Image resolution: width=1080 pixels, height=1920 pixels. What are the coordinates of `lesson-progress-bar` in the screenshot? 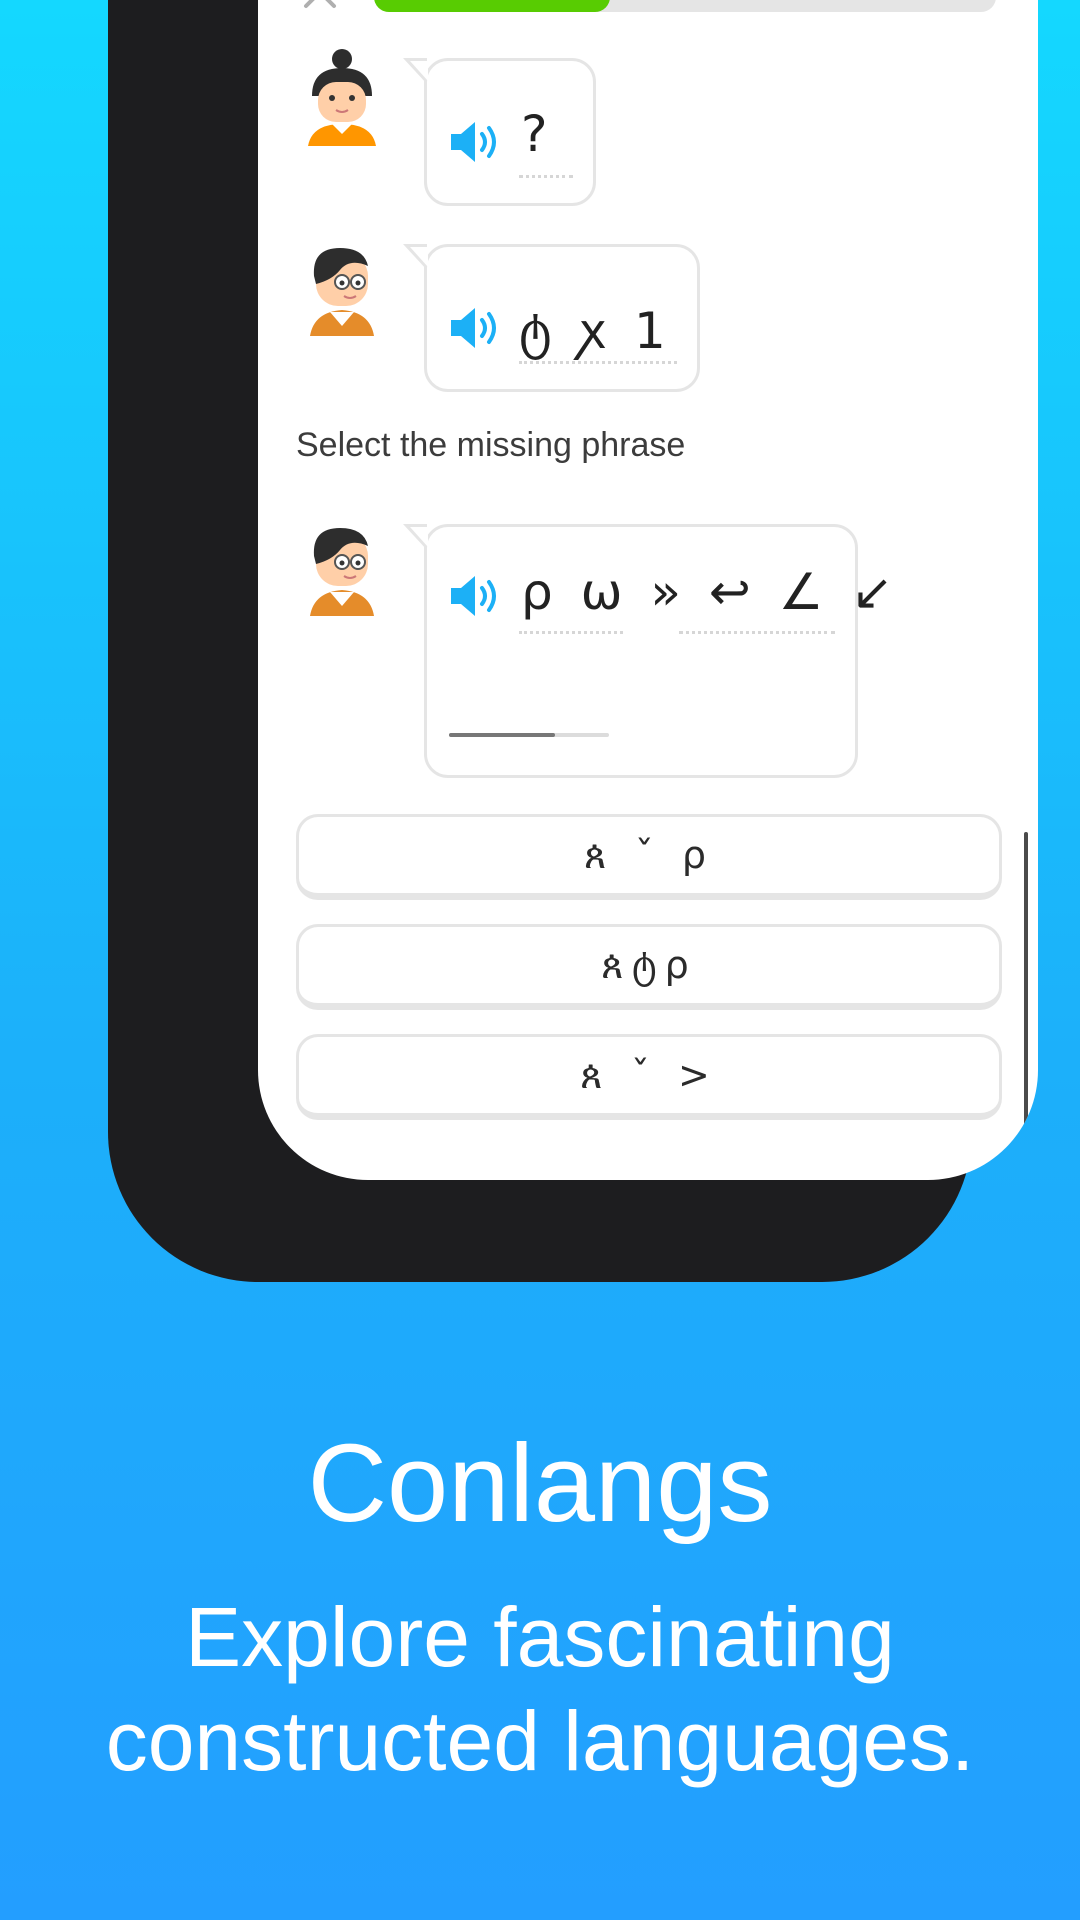 It's located at (685, 6).